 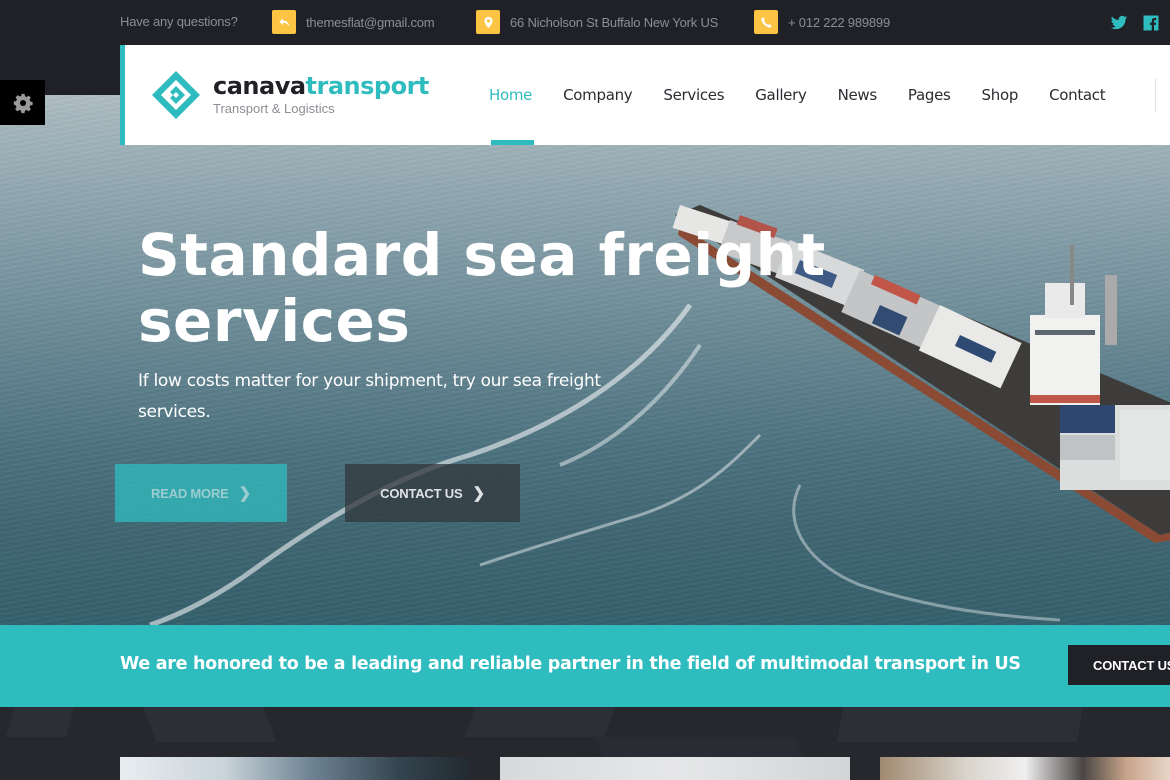 What do you see at coordinates (179, 21) in the screenshot?
I see `questions-label: Have any questions?` at bounding box center [179, 21].